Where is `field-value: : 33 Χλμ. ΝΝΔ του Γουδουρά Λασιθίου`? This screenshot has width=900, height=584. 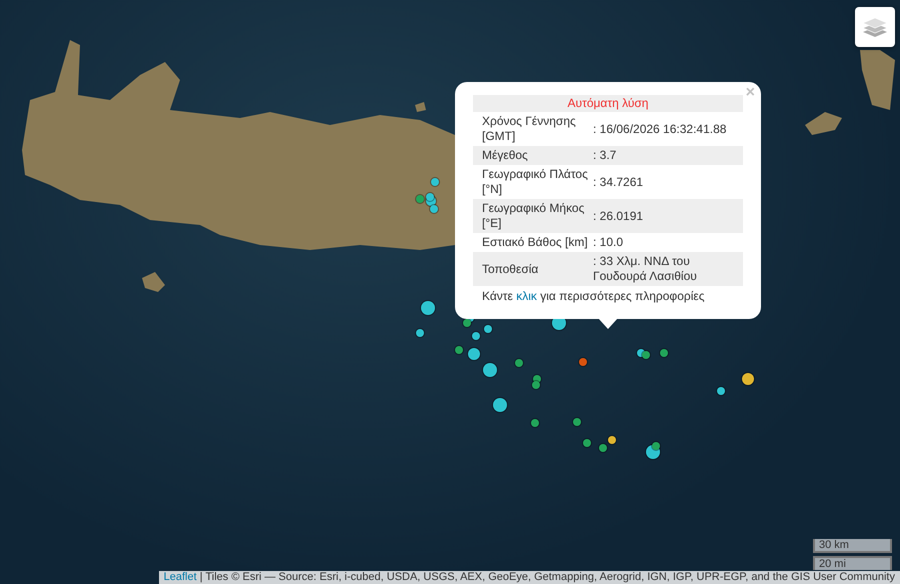
field-value: : 33 Χλμ. ΝΝΔ του Γουδουρά Λασιθίου is located at coordinates (645, 269).